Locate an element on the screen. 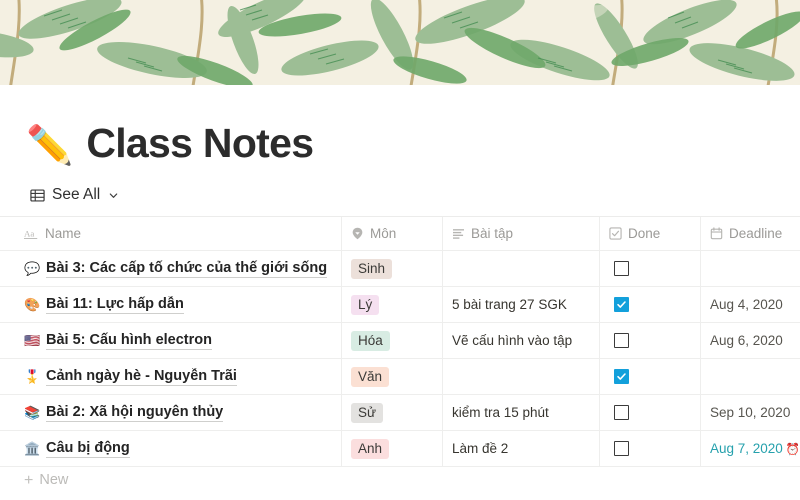 The height and width of the screenshot is (500, 800). column-header-label: Done is located at coordinates (644, 233).